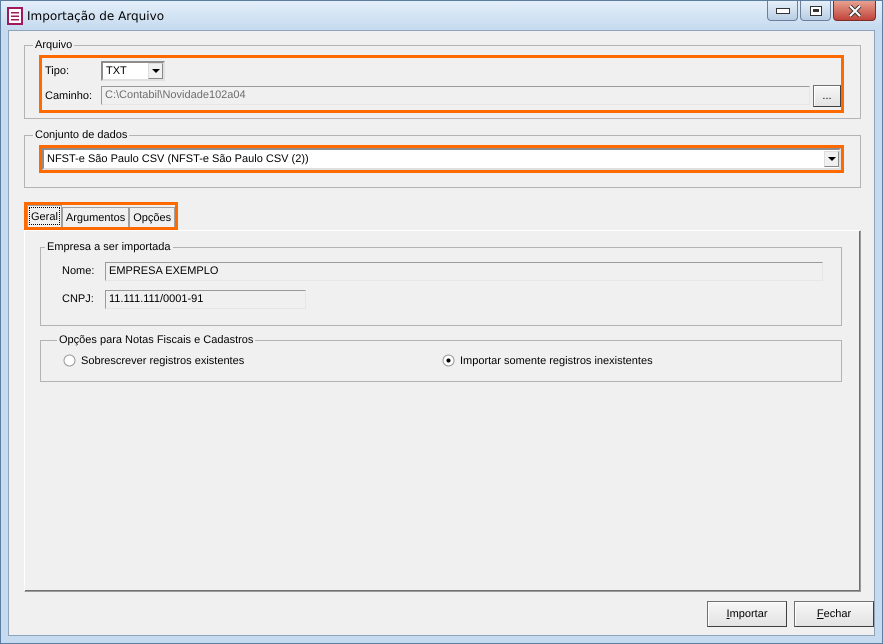 This screenshot has height=644, width=883. Describe the element at coordinates (54, 45) in the screenshot. I see `group-label: Arquivo` at that location.